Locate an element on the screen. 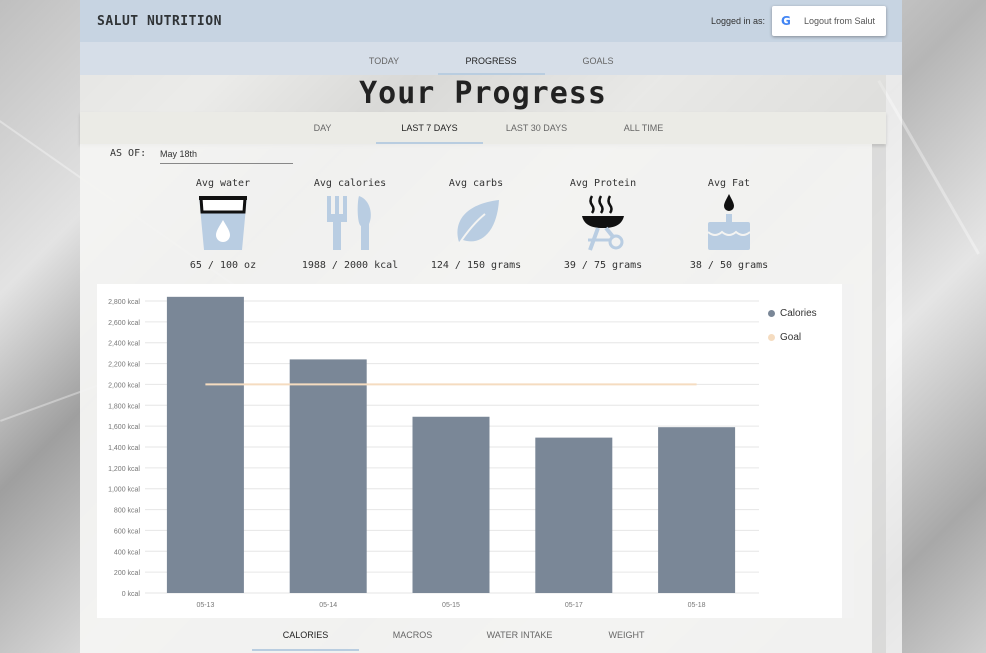 The width and height of the screenshot is (986, 653). cake-icon is located at coordinates (729, 223).